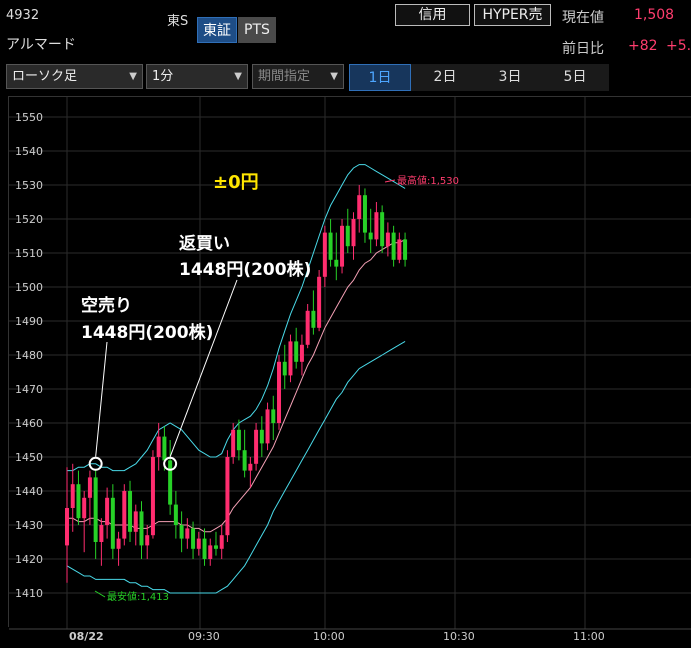  I want to click on tse-market-button: 東証, so click(217, 30).